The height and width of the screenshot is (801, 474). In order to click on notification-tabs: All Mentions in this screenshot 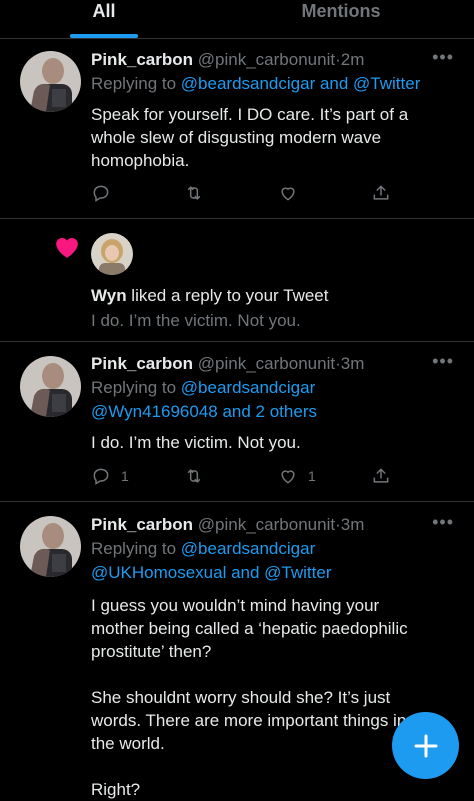, I will do `click(237, 19)`.